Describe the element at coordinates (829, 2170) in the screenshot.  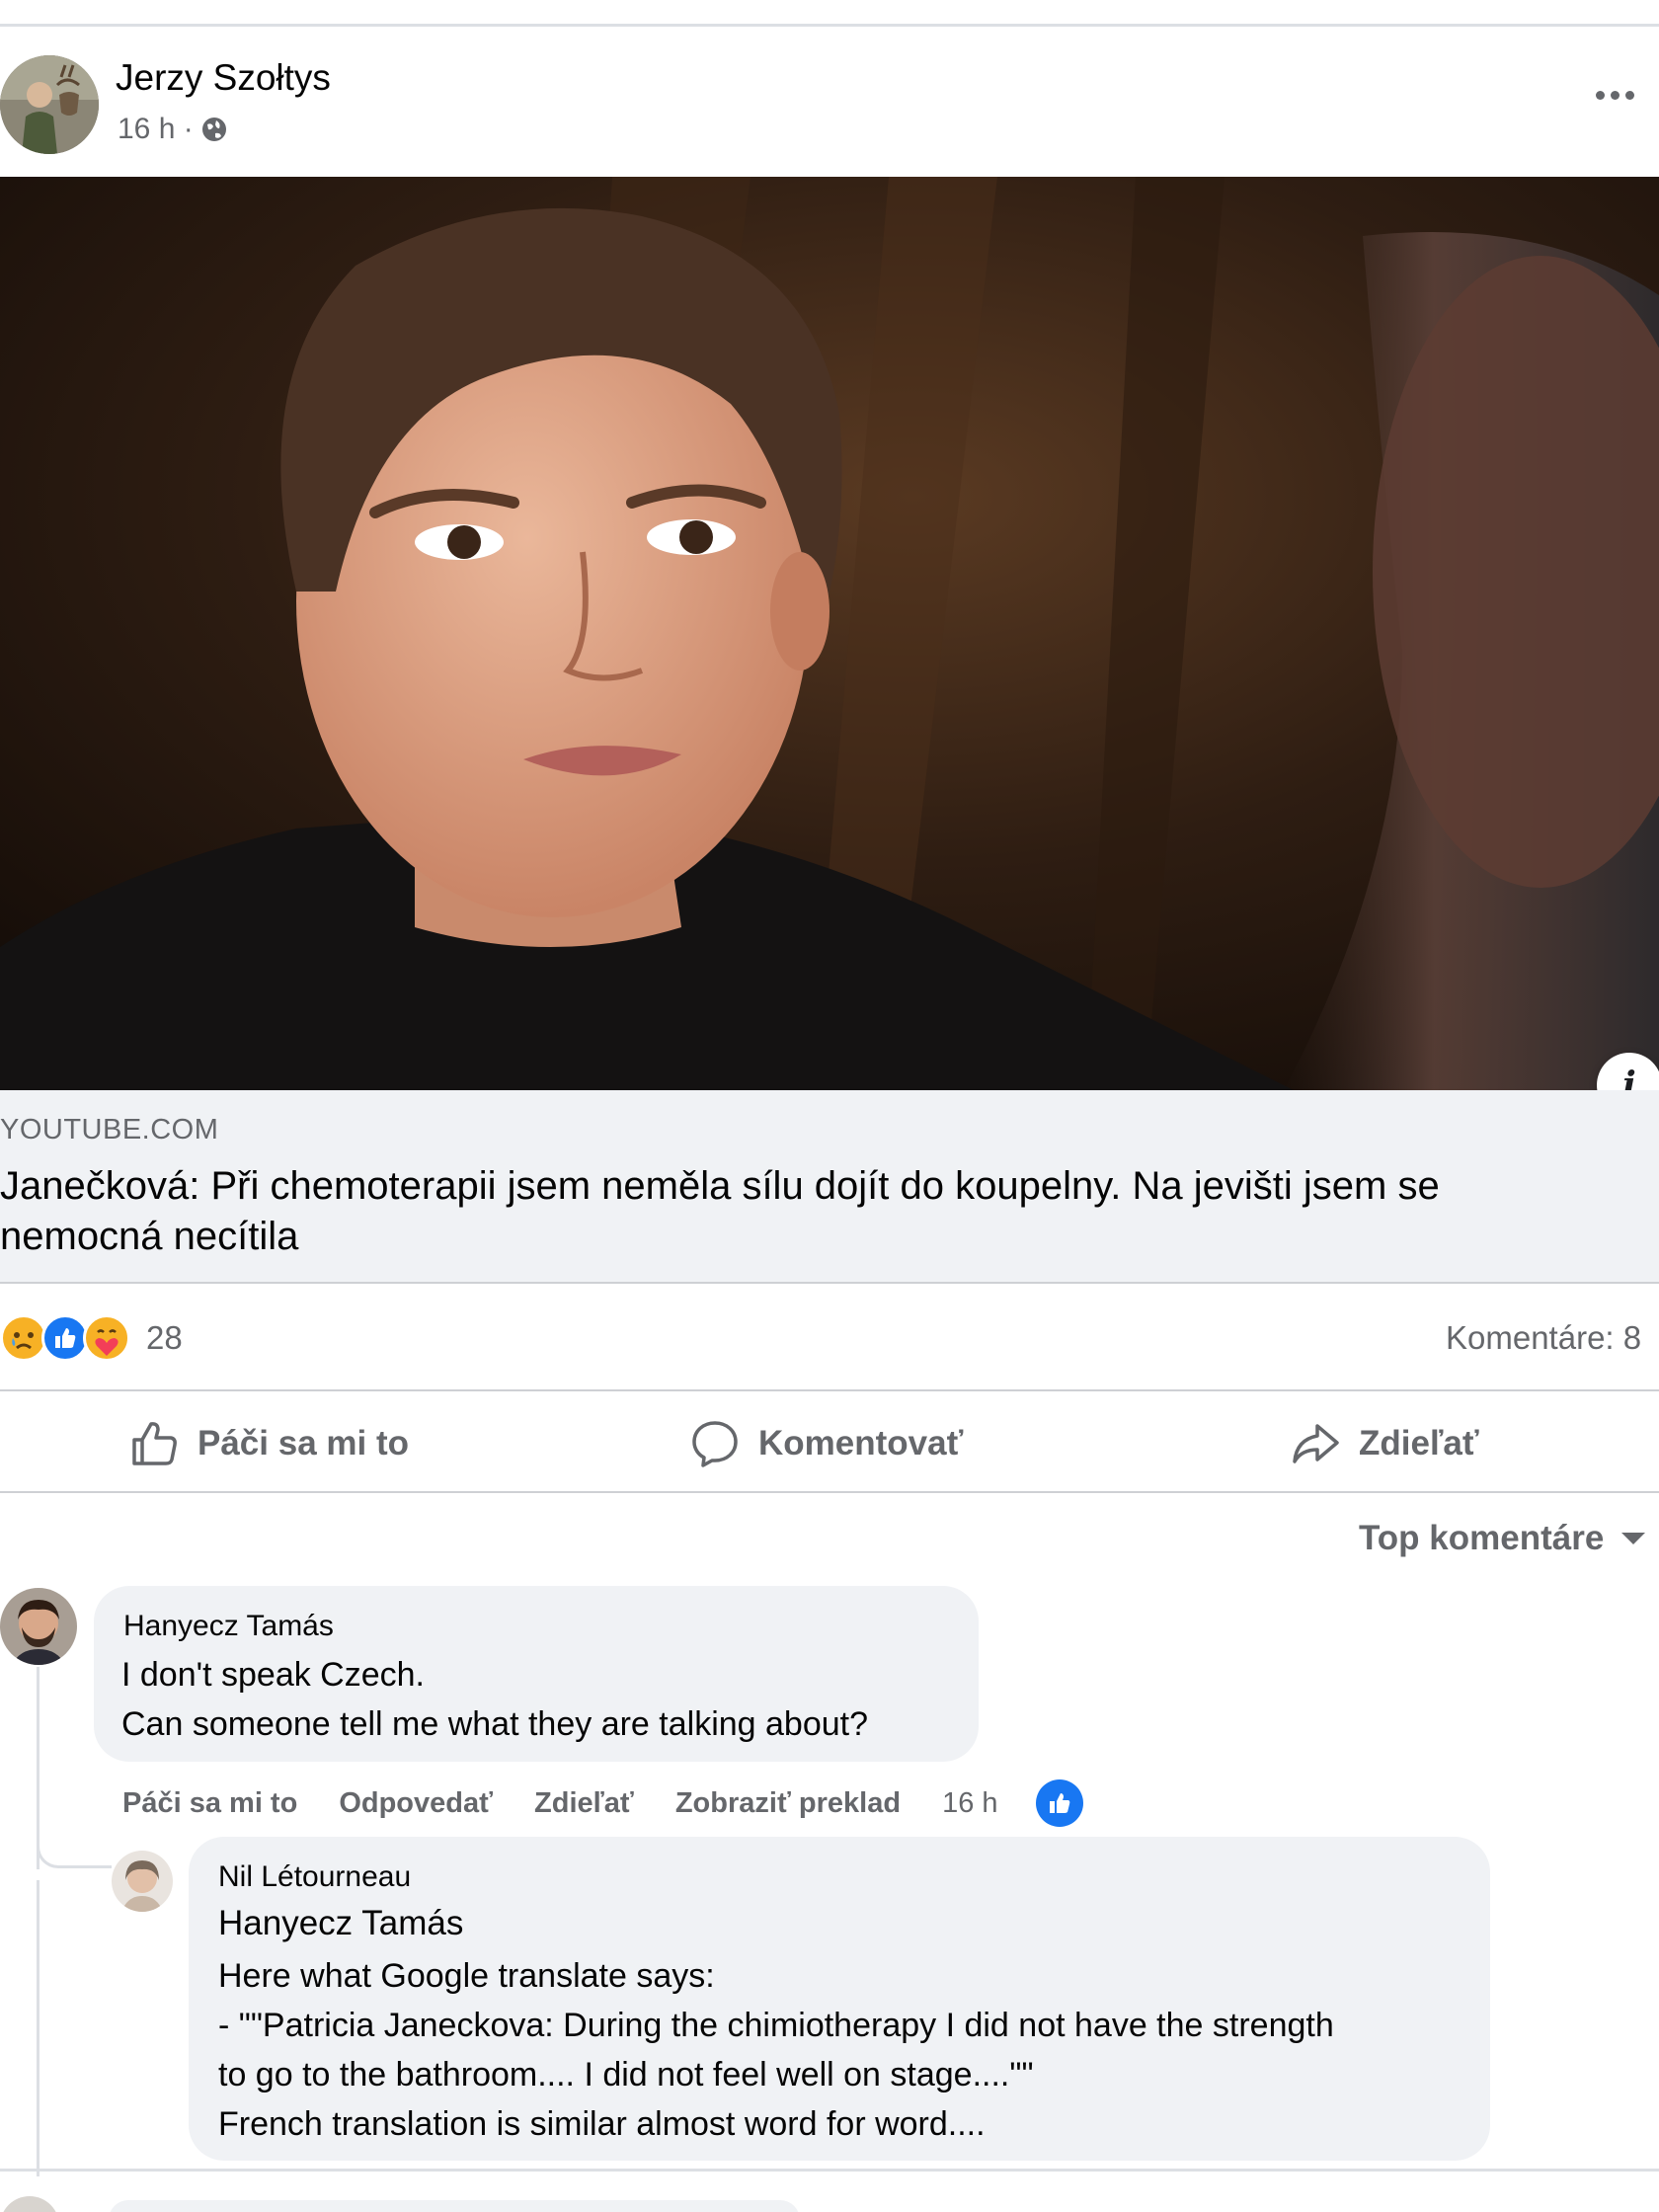
I see `bottom-divider` at that location.